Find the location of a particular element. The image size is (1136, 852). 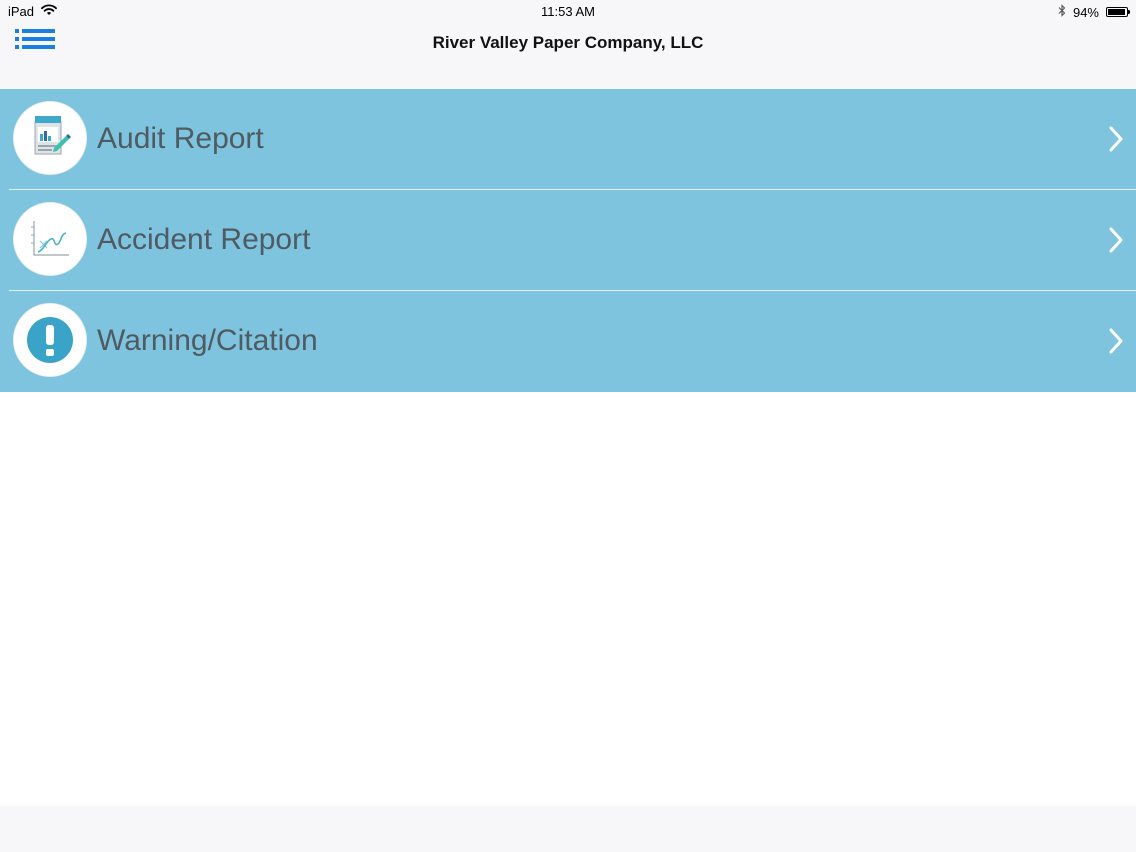

battery-icon is located at coordinates (1118, 12).